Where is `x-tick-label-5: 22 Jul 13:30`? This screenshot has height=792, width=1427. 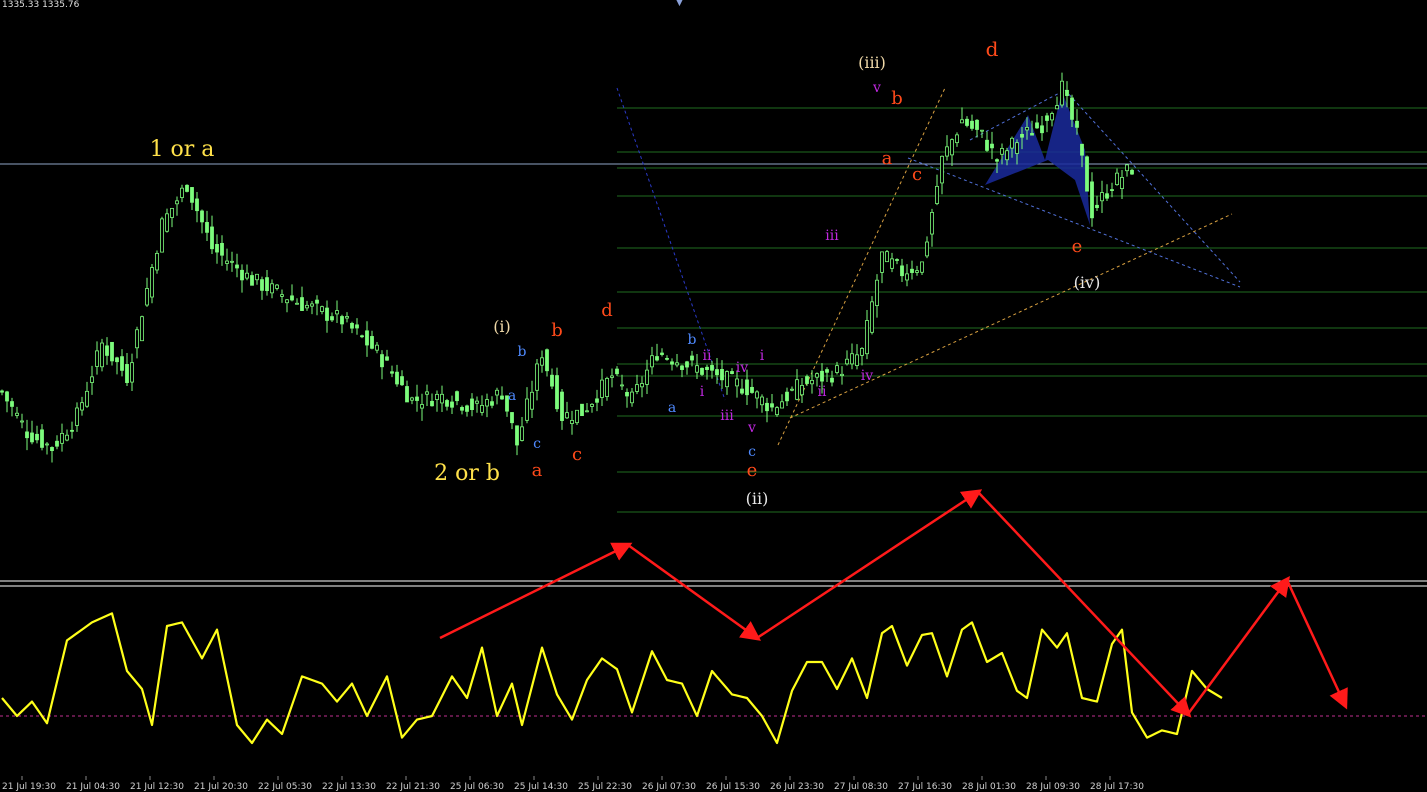
x-tick-label-5: 22 Jul 13:30 is located at coordinates (349, 787).